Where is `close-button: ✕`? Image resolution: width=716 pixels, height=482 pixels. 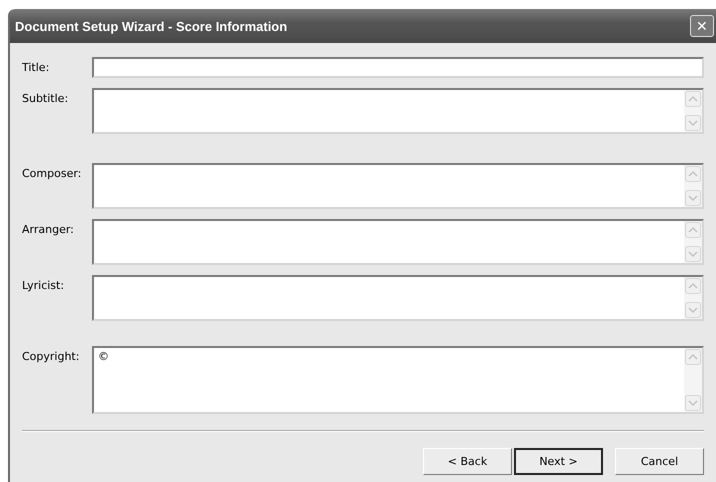 close-button: ✕ is located at coordinates (702, 26).